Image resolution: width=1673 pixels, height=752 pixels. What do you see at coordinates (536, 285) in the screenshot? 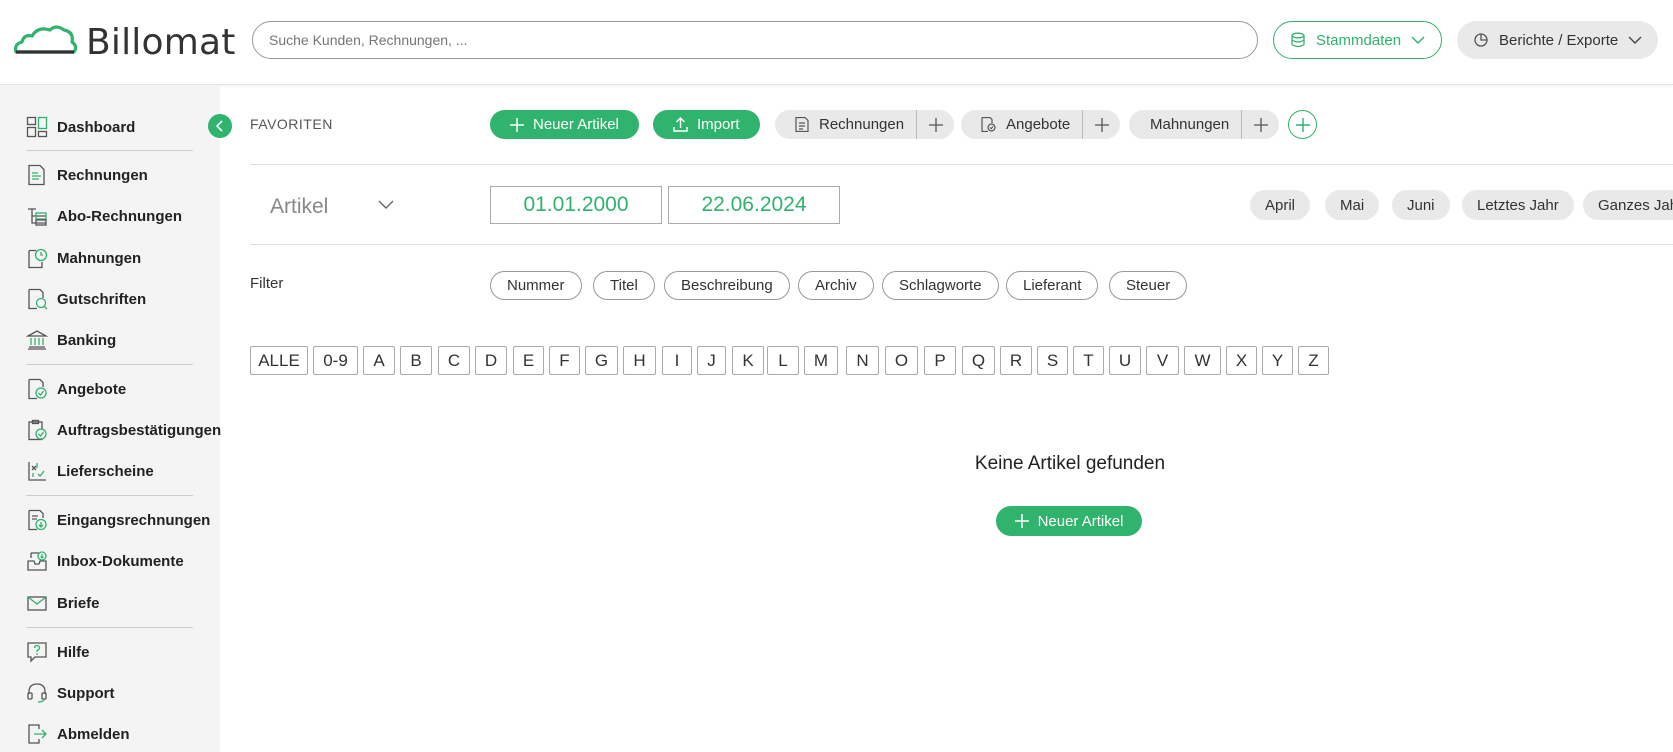
I see `filter-nummer: Nummer` at bounding box center [536, 285].